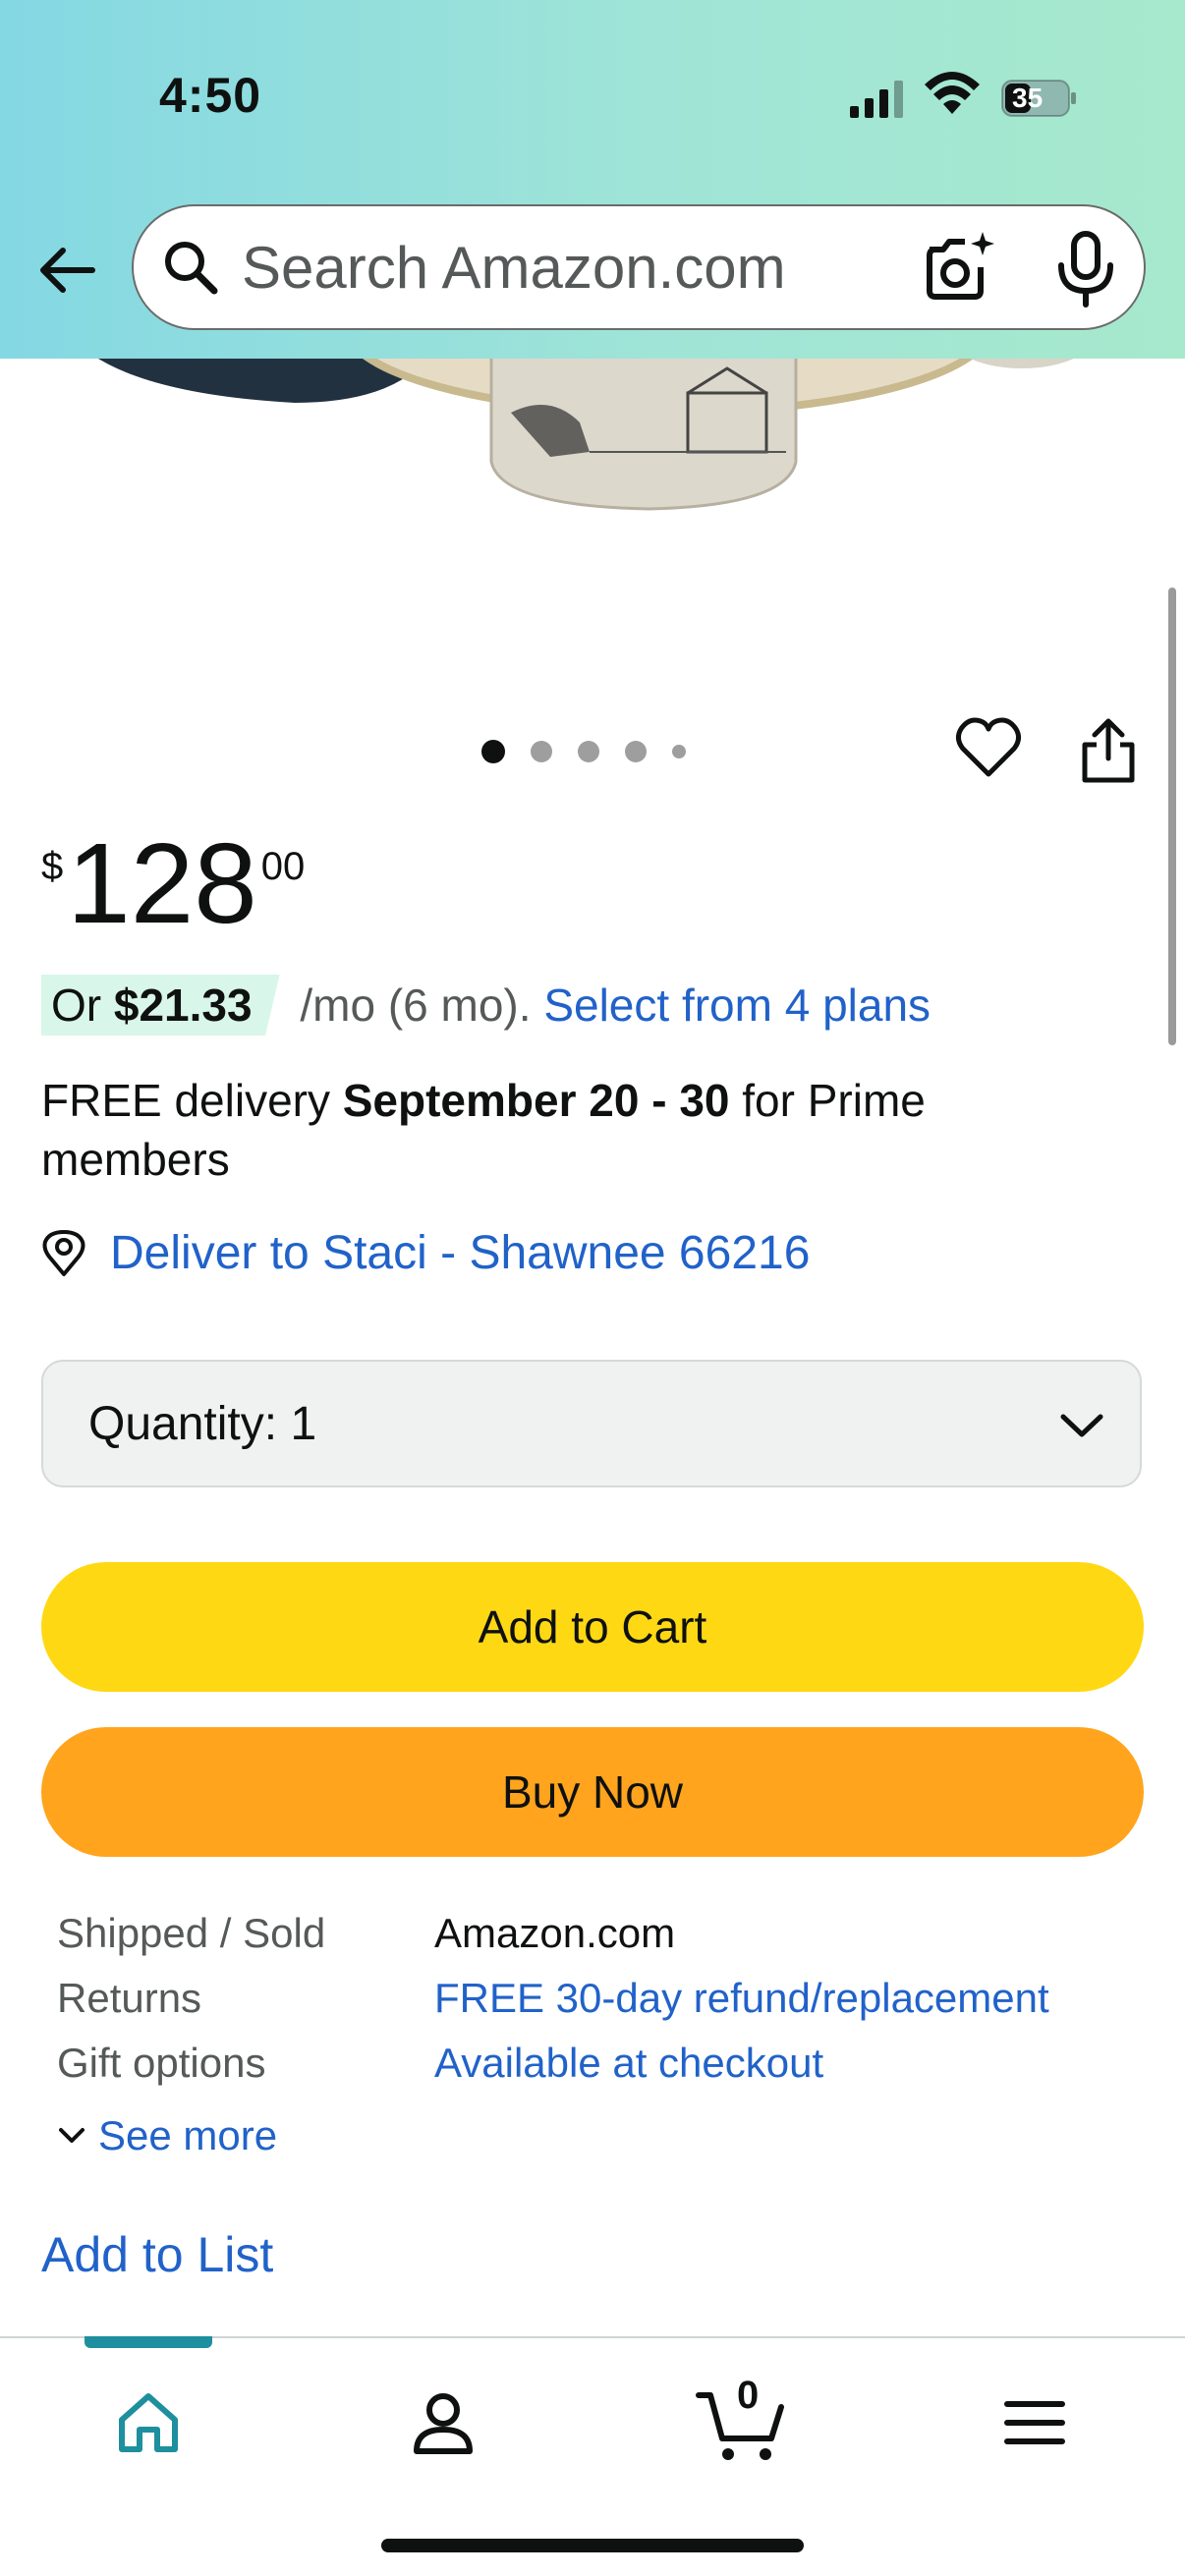  Describe the element at coordinates (629, 2063) in the screenshot. I see `gift-options-link: Available at checkout` at that location.